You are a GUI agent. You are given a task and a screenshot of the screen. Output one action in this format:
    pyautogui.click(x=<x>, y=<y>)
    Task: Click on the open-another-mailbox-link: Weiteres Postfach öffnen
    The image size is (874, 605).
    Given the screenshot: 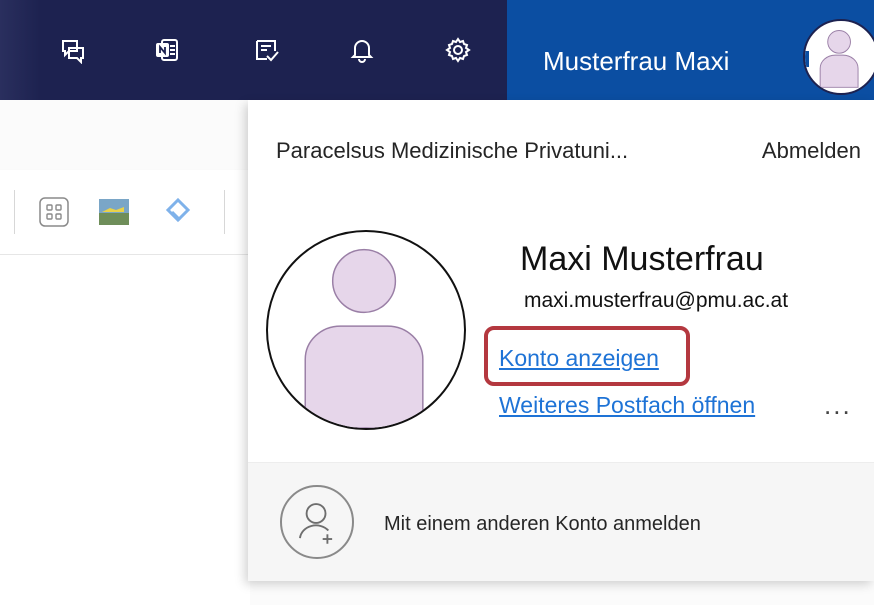 What is the action you would take?
    pyautogui.click(x=627, y=405)
    